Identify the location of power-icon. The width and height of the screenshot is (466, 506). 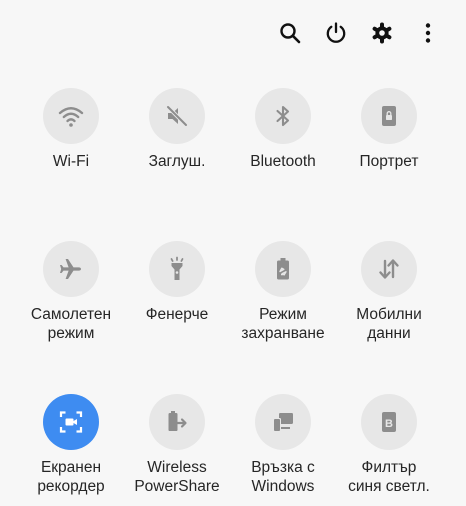
(336, 33).